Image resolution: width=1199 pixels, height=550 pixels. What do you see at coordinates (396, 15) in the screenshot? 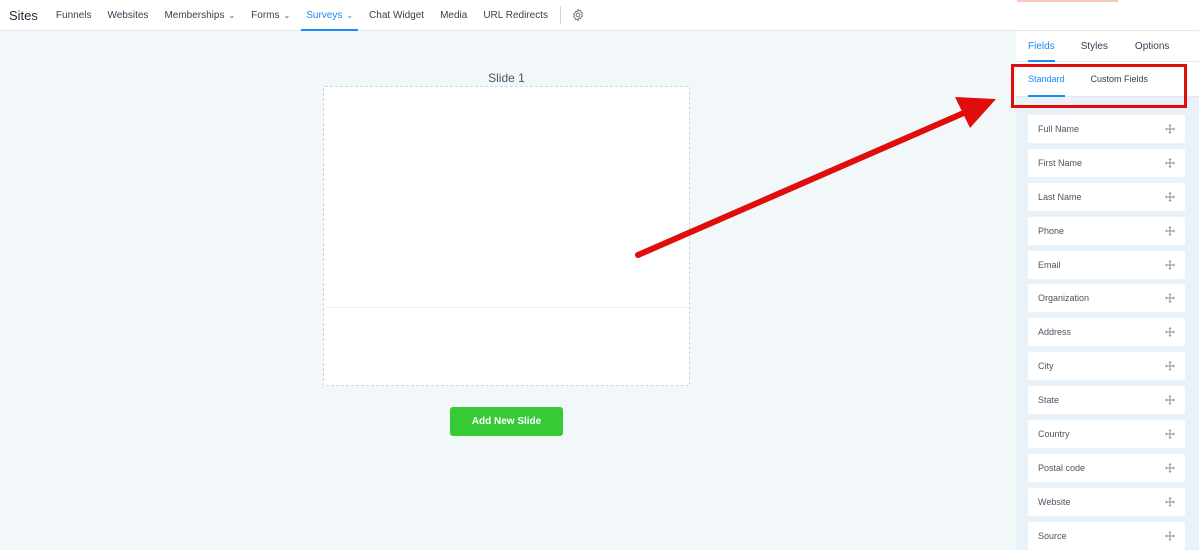
I see `nav-chat-widget: Chat Widget` at bounding box center [396, 15].